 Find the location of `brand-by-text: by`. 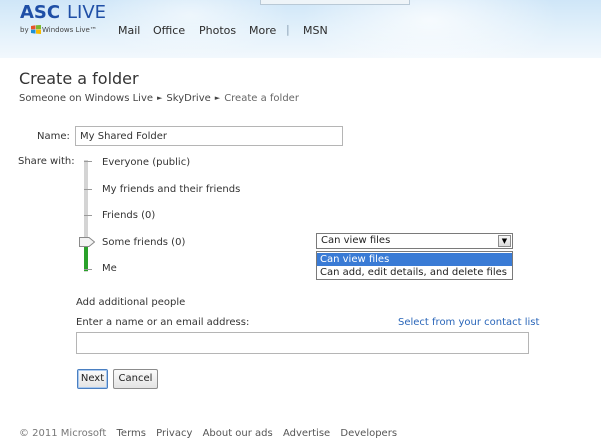

brand-by-text: by is located at coordinates (24, 30).